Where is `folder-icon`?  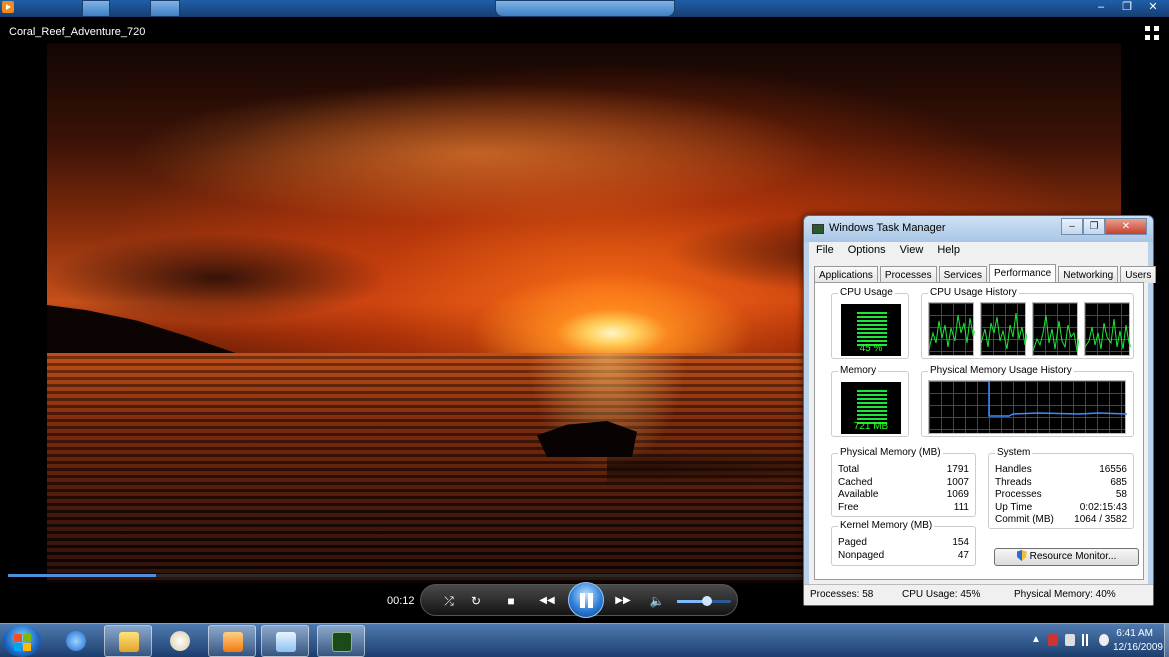 folder-icon is located at coordinates (129, 642).